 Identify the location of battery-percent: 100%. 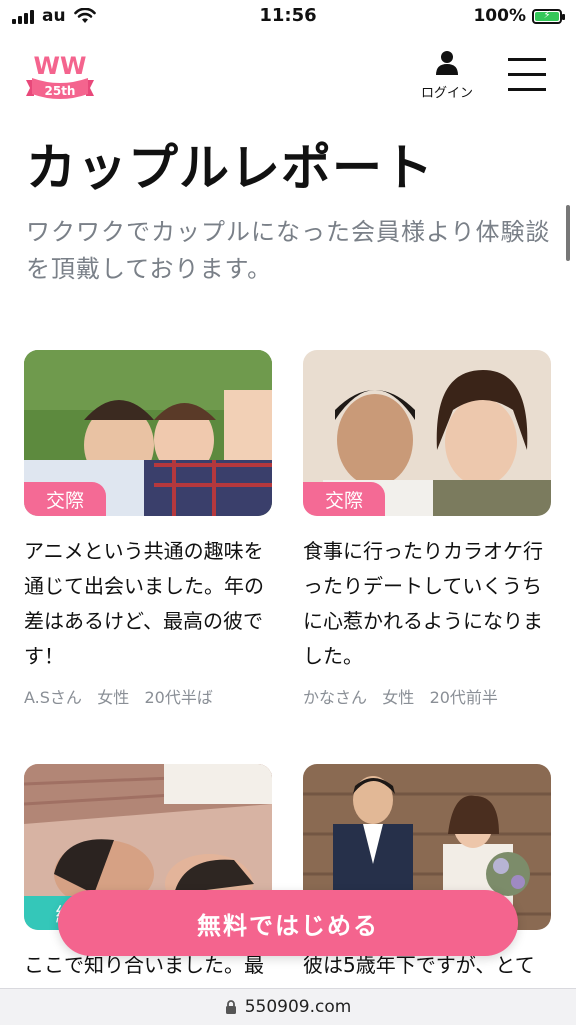
(499, 16).